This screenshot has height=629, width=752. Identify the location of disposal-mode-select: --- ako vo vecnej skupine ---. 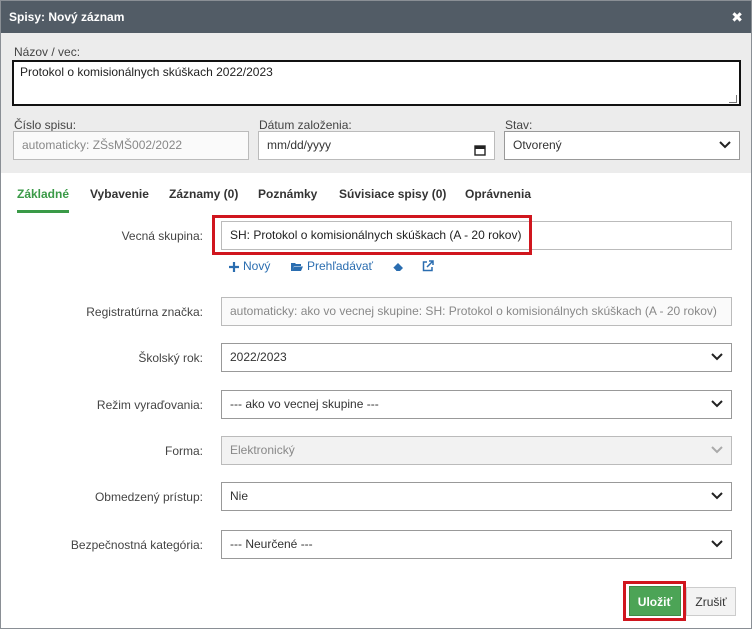
(476, 404).